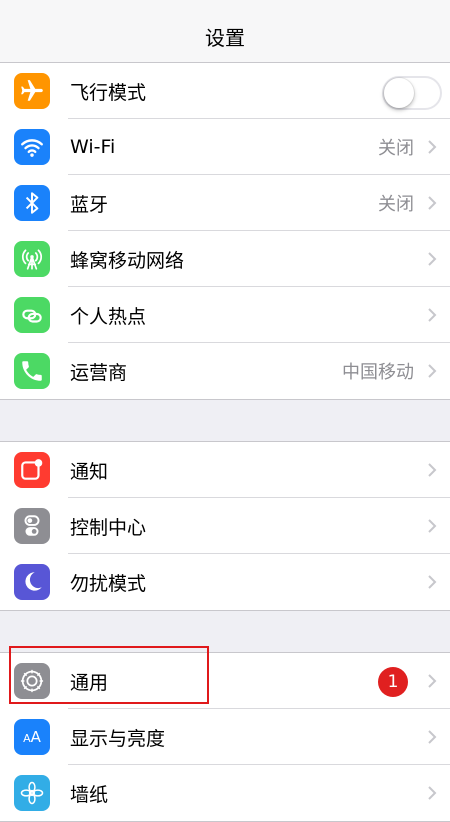 The width and height of the screenshot is (450, 822). Describe the element at coordinates (32, 315) in the screenshot. I see `hotspot-icon` at that location.